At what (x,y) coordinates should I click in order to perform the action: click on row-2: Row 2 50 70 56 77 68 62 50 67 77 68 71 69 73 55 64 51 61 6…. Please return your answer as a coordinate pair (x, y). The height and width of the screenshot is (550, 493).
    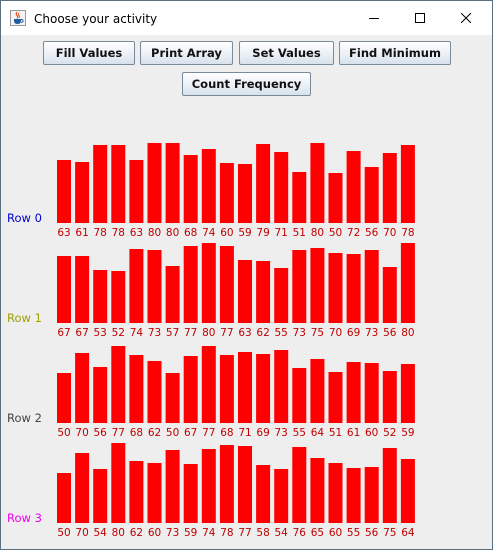
    Looking at the image, I should click on (211, 392).